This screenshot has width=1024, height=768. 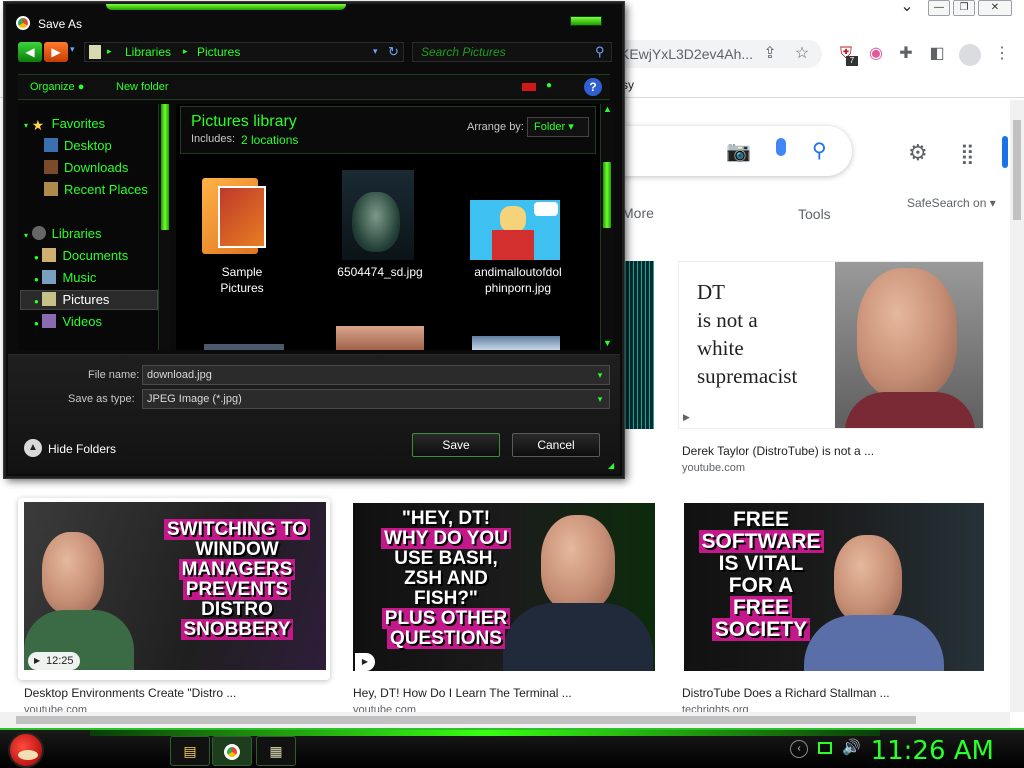 I want to click on save-button: Save, so click(x=456, y=445).